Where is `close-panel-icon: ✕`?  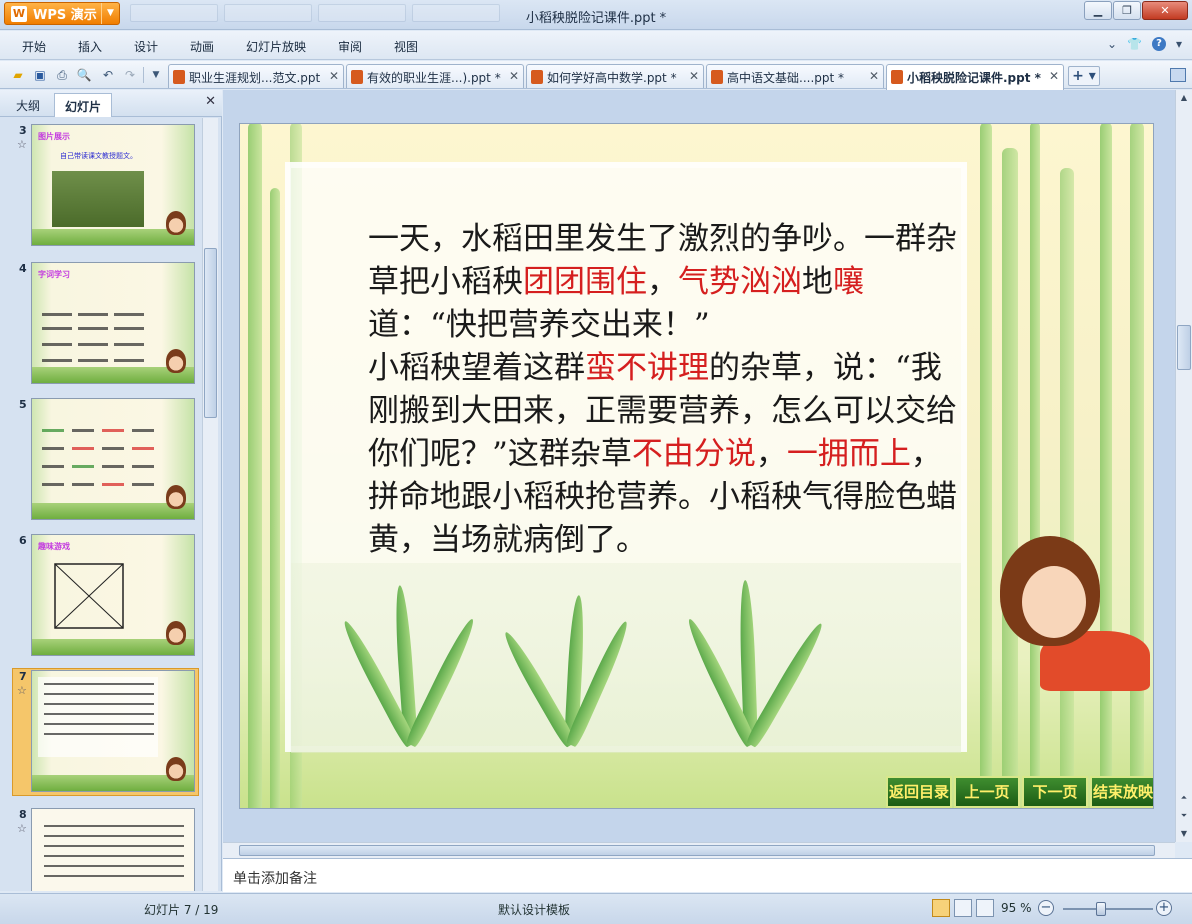
close-panel-icon: ✕ is located at coordinates (210, 101).